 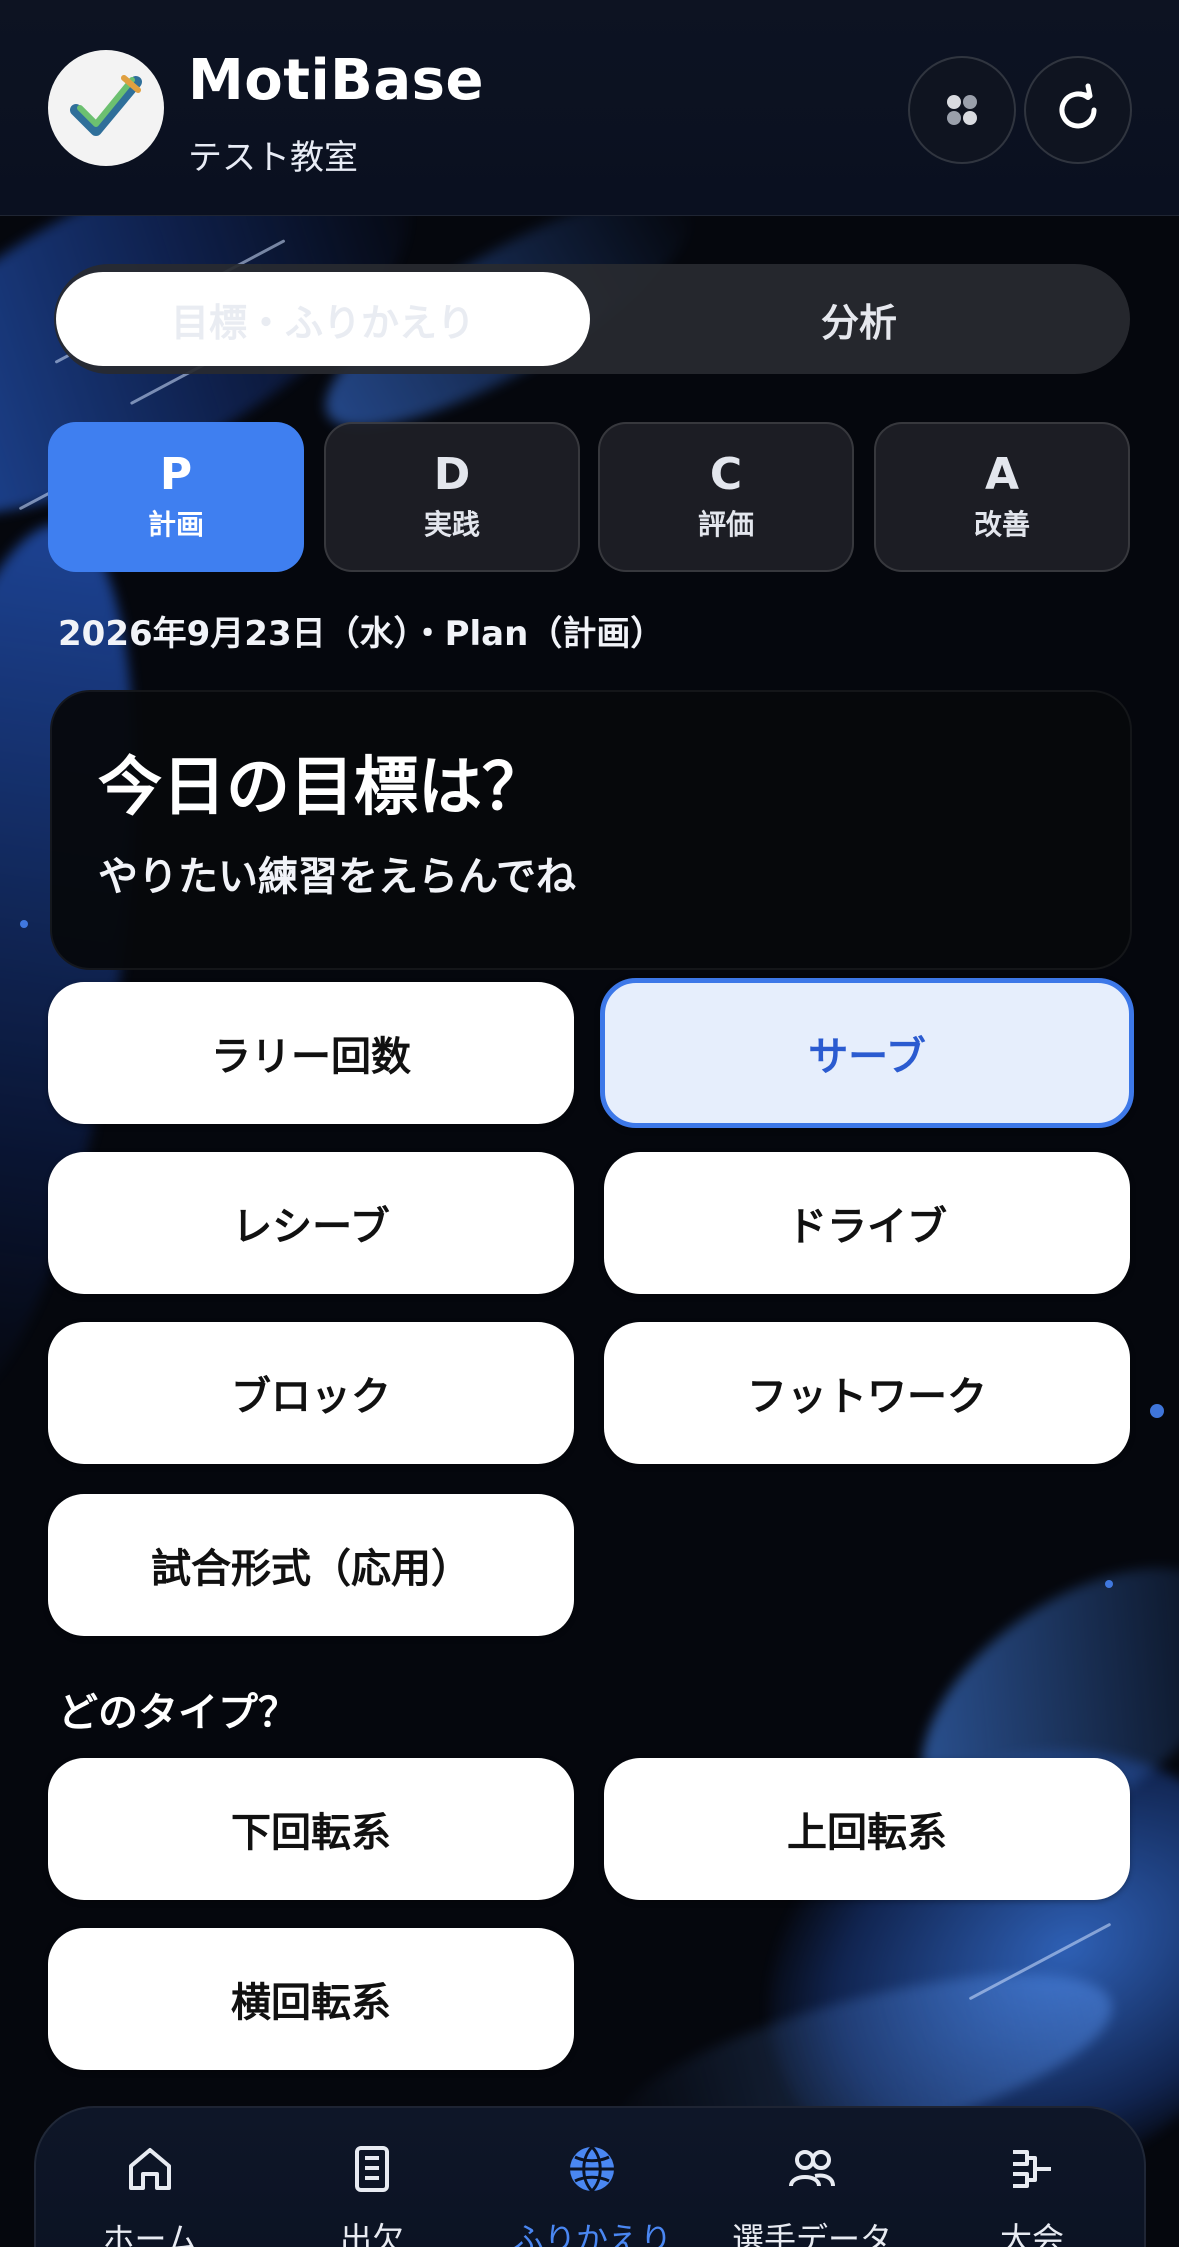 I want to click on pdca-tab-act: A 改善, so click(x=1002, y=497).